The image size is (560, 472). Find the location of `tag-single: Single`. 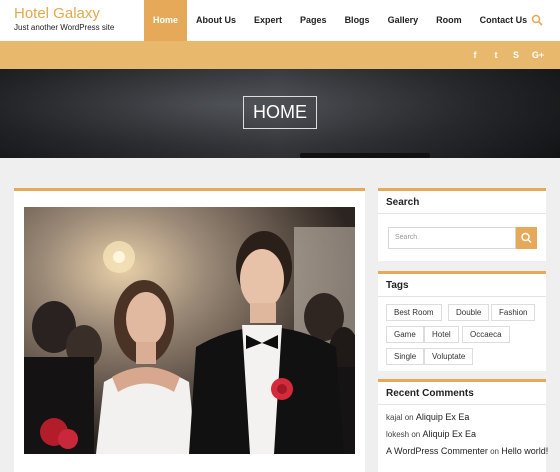

tag-single: Single is located at coordinates (405, 356).